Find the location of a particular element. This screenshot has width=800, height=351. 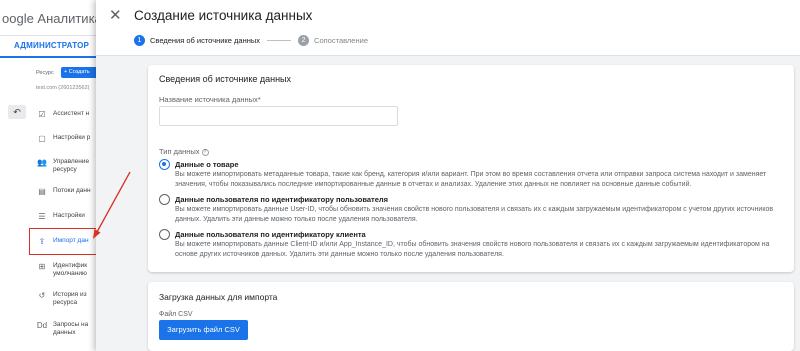

create-resource-button: + Создать is located at coordinates (81, 72).